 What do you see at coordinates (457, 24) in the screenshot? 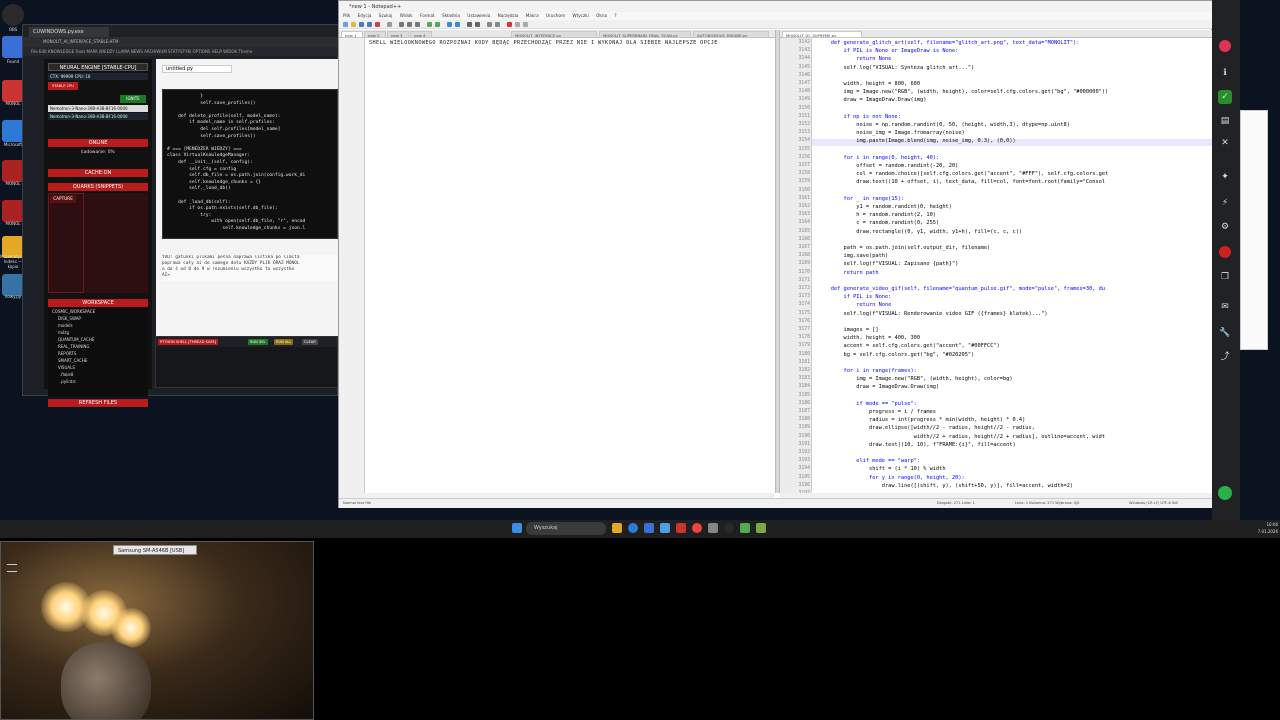
I see `replace-icon` at bounding box center [457, 24].